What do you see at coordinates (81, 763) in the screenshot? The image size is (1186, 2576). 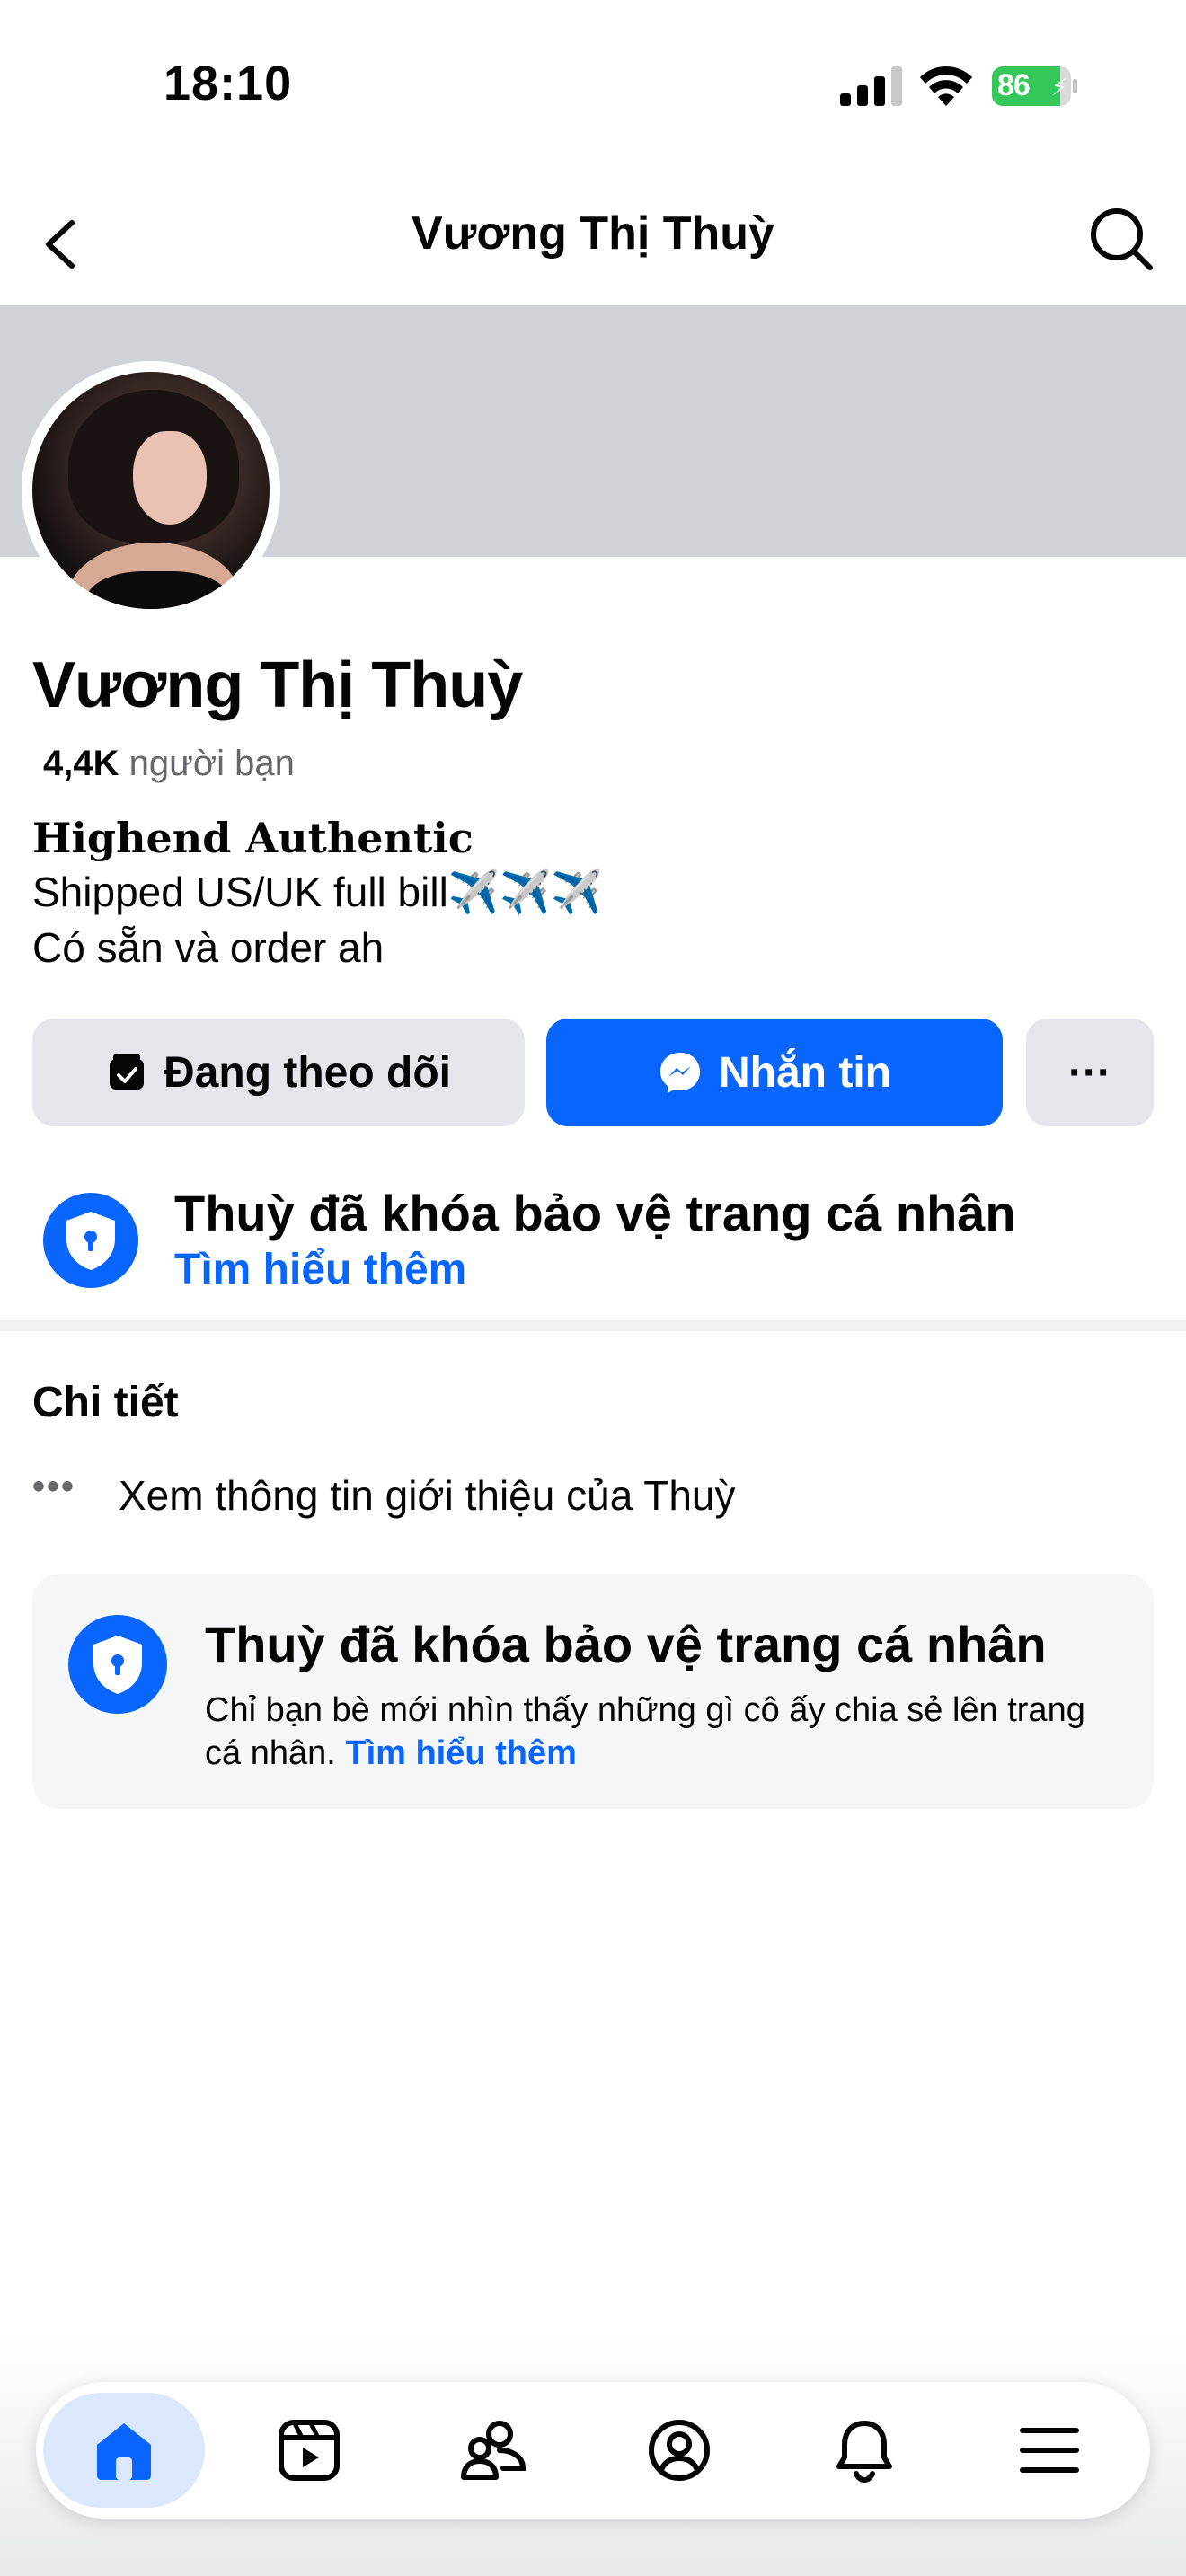 I see `friends-count-value: 4,4K` at bounding box center [81, 763].